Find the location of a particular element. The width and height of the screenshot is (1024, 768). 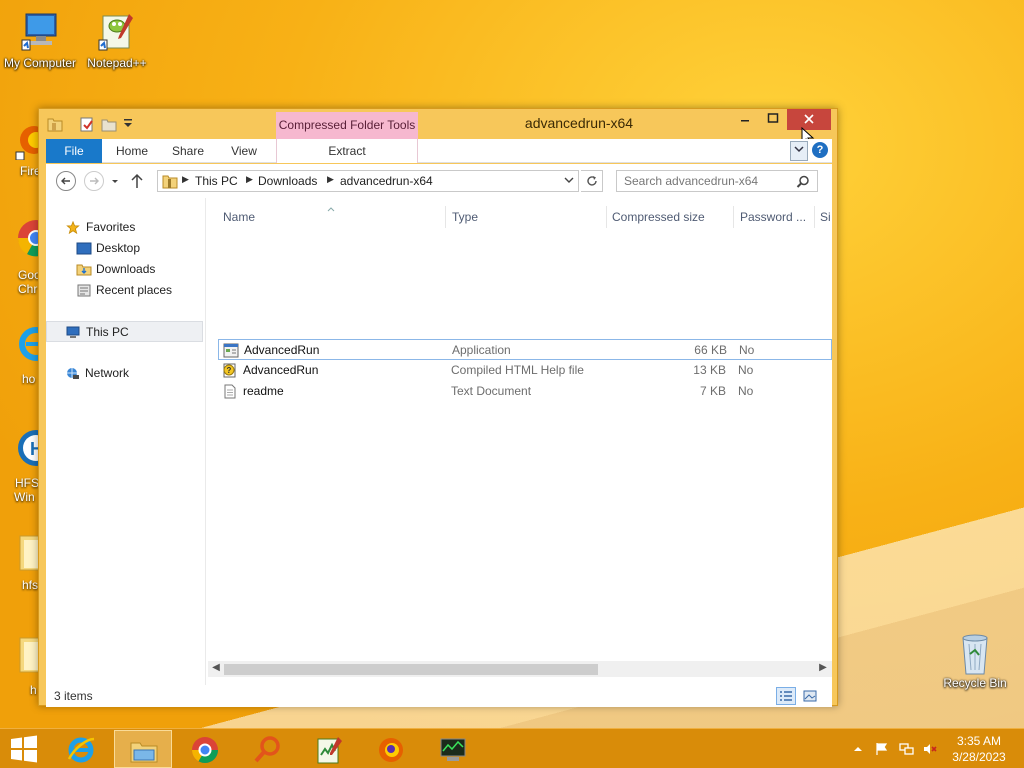

breadcrumb-advancedrun: advancedrun-x64 is located at coordinates (386, 181).